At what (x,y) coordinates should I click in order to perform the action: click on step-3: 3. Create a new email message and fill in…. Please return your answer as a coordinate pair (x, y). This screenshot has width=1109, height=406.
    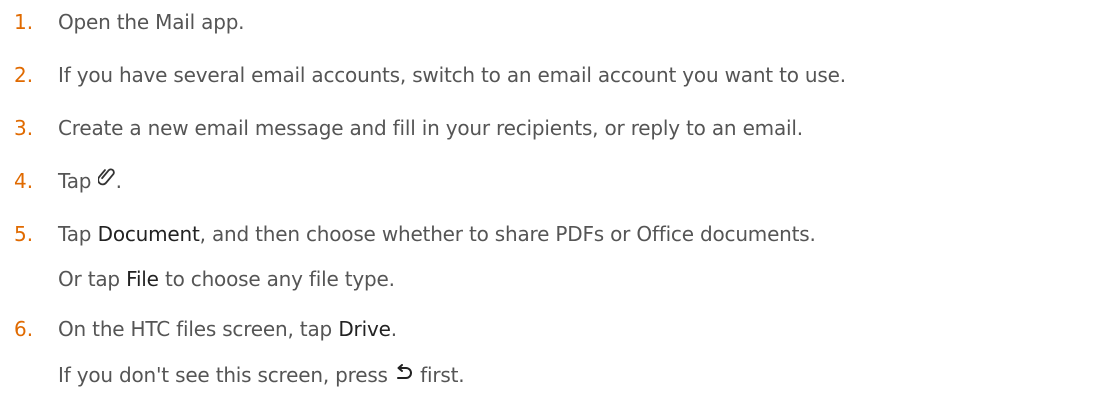
    Looking at the image, I should click on (401, 128).